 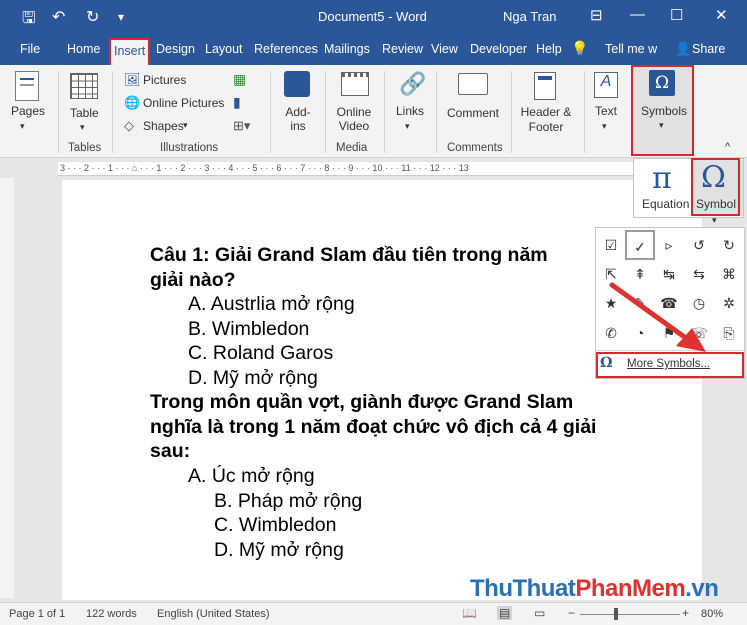 What do you see at coordinates (241, 126) in the screenshot?
I see `screenshot-icon: ⊞▾` at bounding box center [241, 126].